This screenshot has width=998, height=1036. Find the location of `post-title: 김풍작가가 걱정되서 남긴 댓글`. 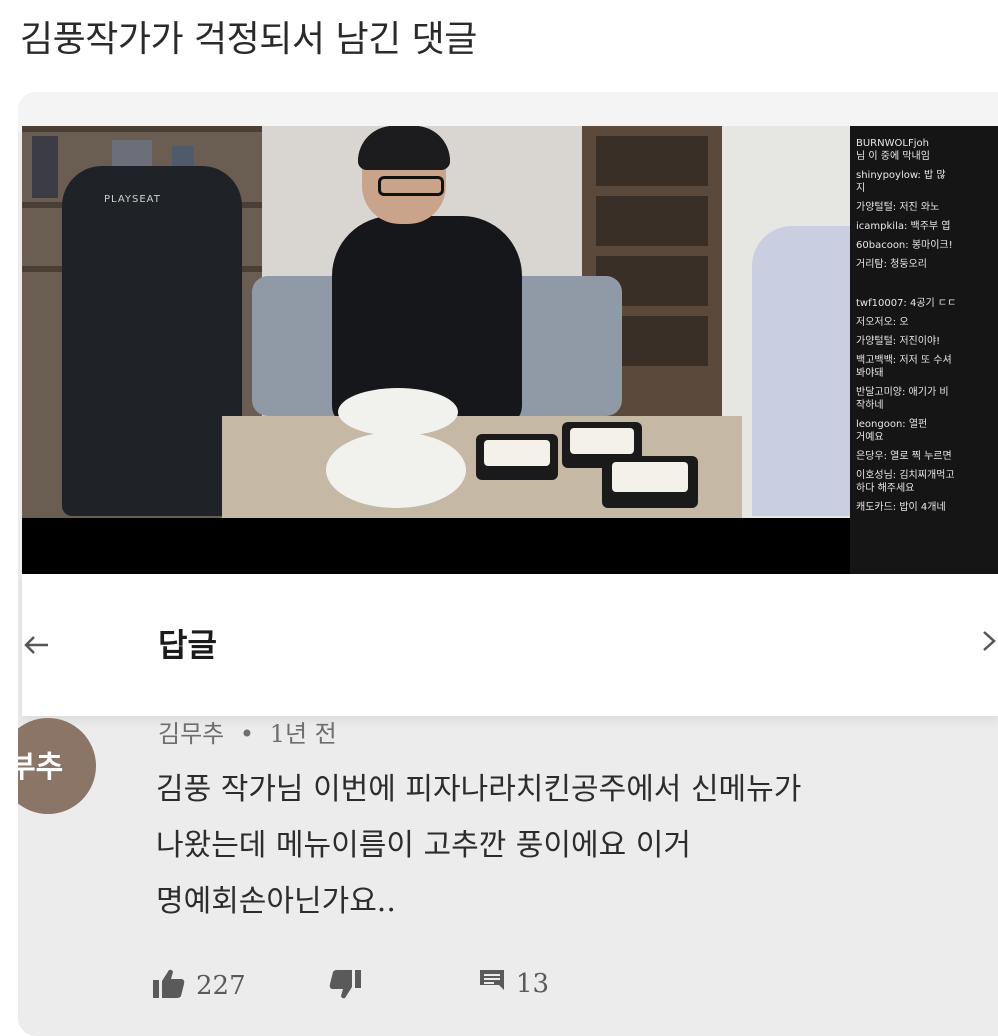

post-title: 김풍작가가 걱정되서 남긴 댓글 is located at coordinates (248, 39).